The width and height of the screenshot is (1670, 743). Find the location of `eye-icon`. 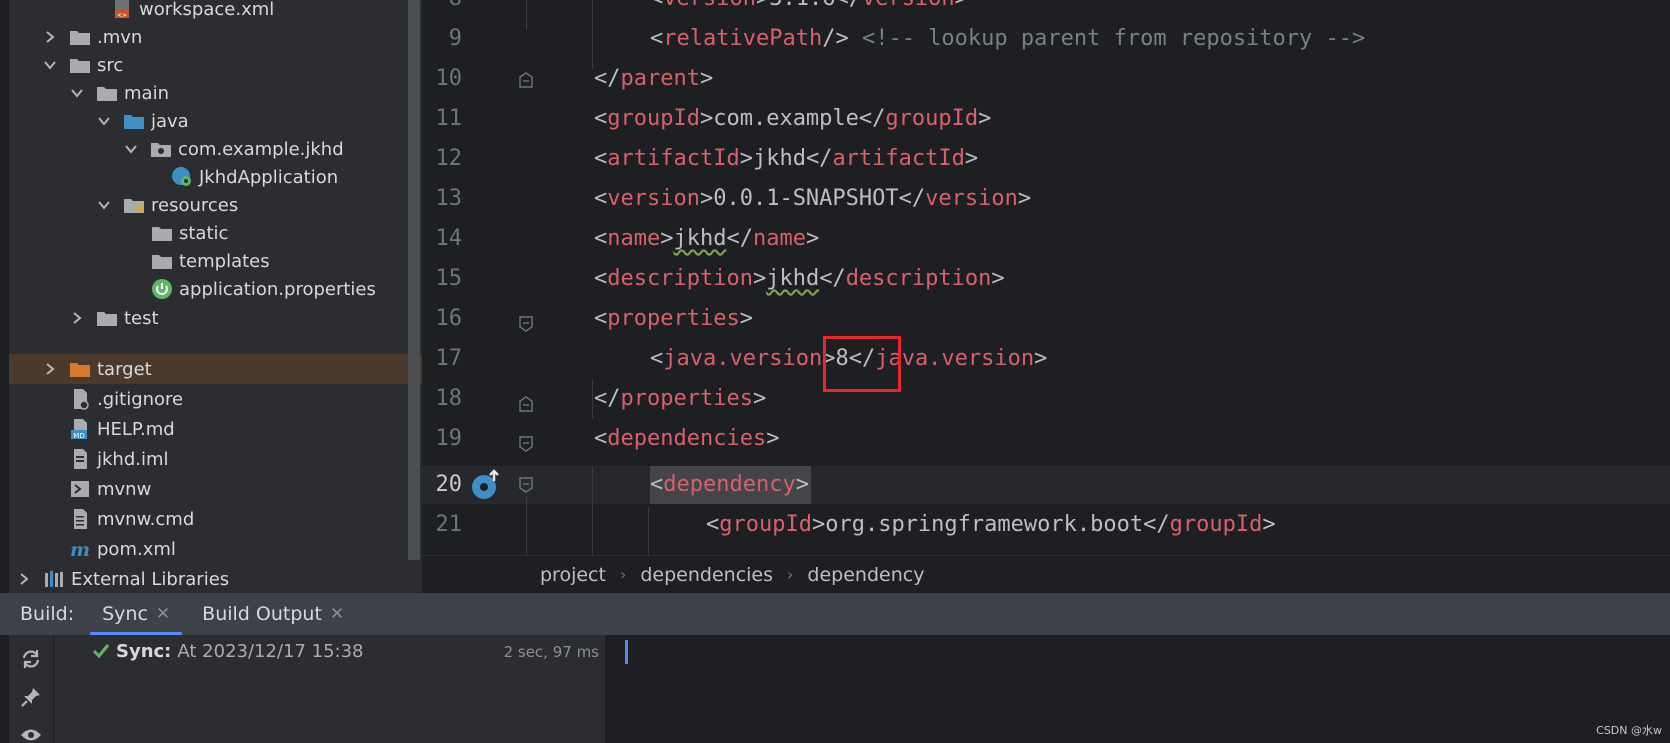

eye-icon is located at coordinates (31, 733).